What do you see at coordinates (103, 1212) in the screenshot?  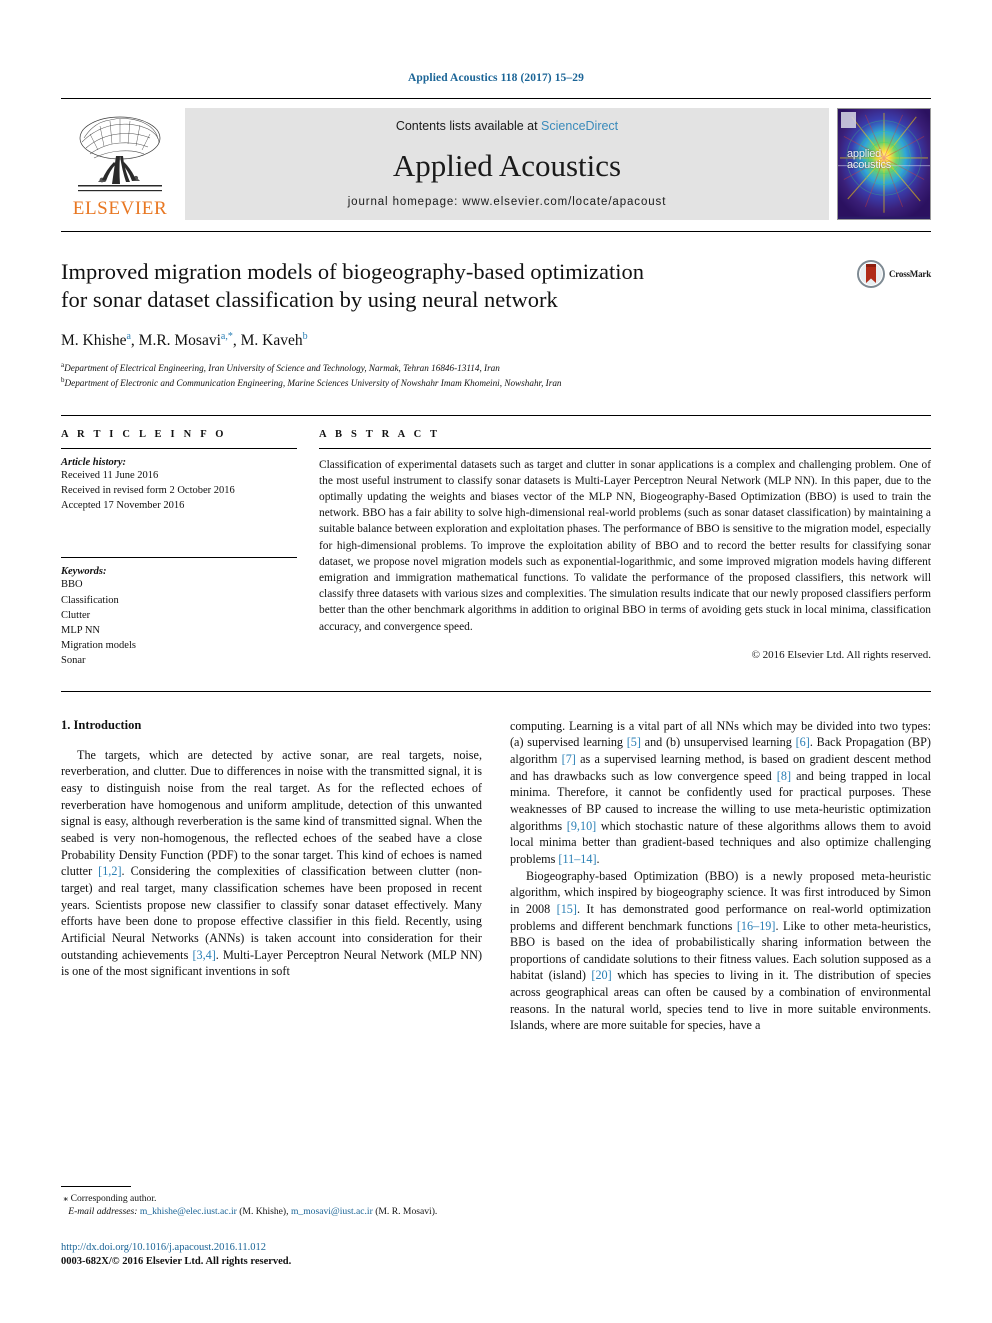 I see `email-label: E-mail addresses:` at bounding box center [103, 1212].